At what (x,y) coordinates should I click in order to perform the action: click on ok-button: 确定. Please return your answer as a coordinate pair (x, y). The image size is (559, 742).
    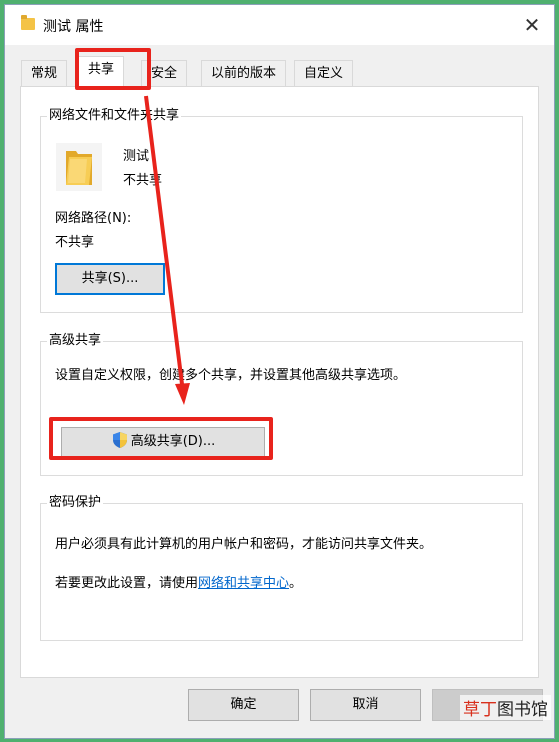
    Looking at the image, I should click on (243, 705).